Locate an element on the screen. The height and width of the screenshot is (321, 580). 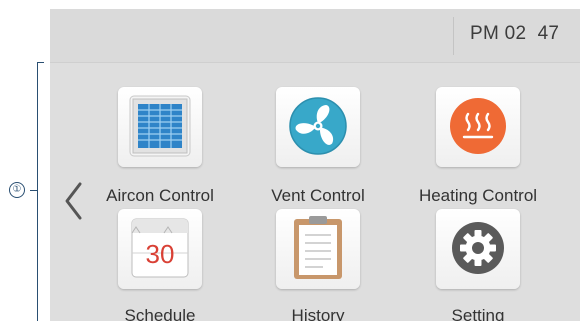
aircon-control-label: Aircon Control is located at coordinates (160, 195).